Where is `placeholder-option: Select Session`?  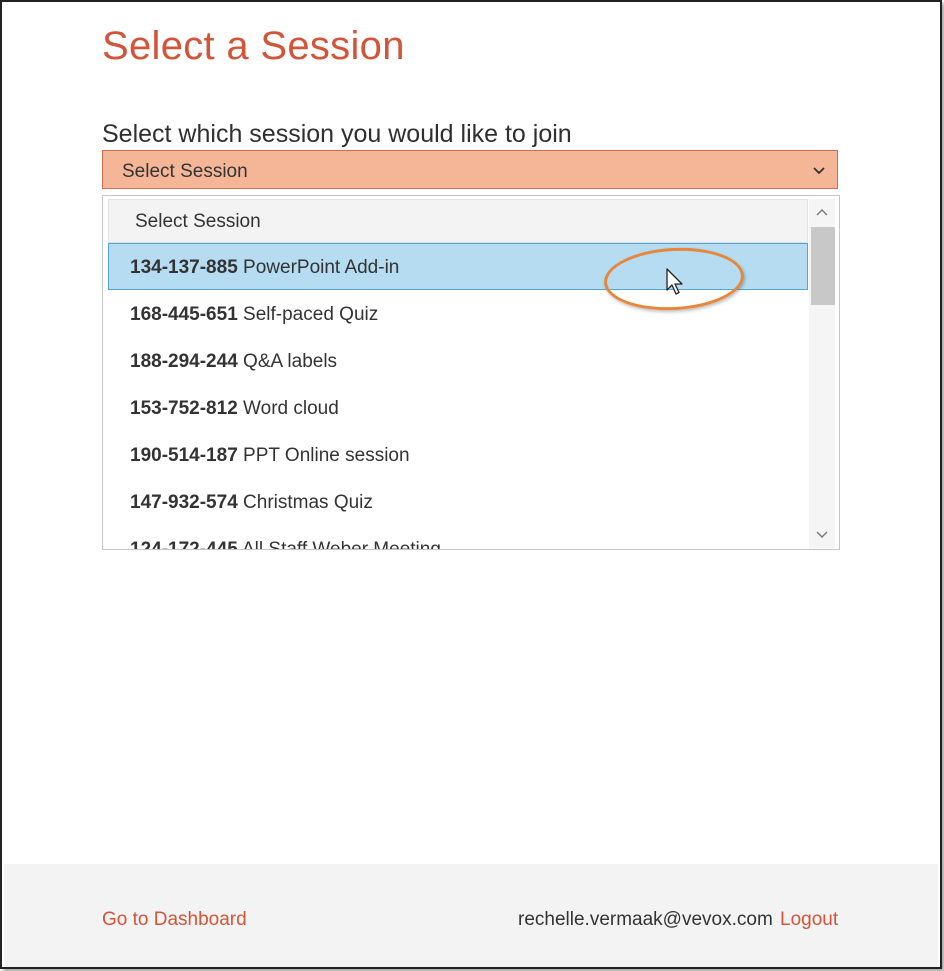
placeholder-option: Select Session is located at coordinates (458, 221).